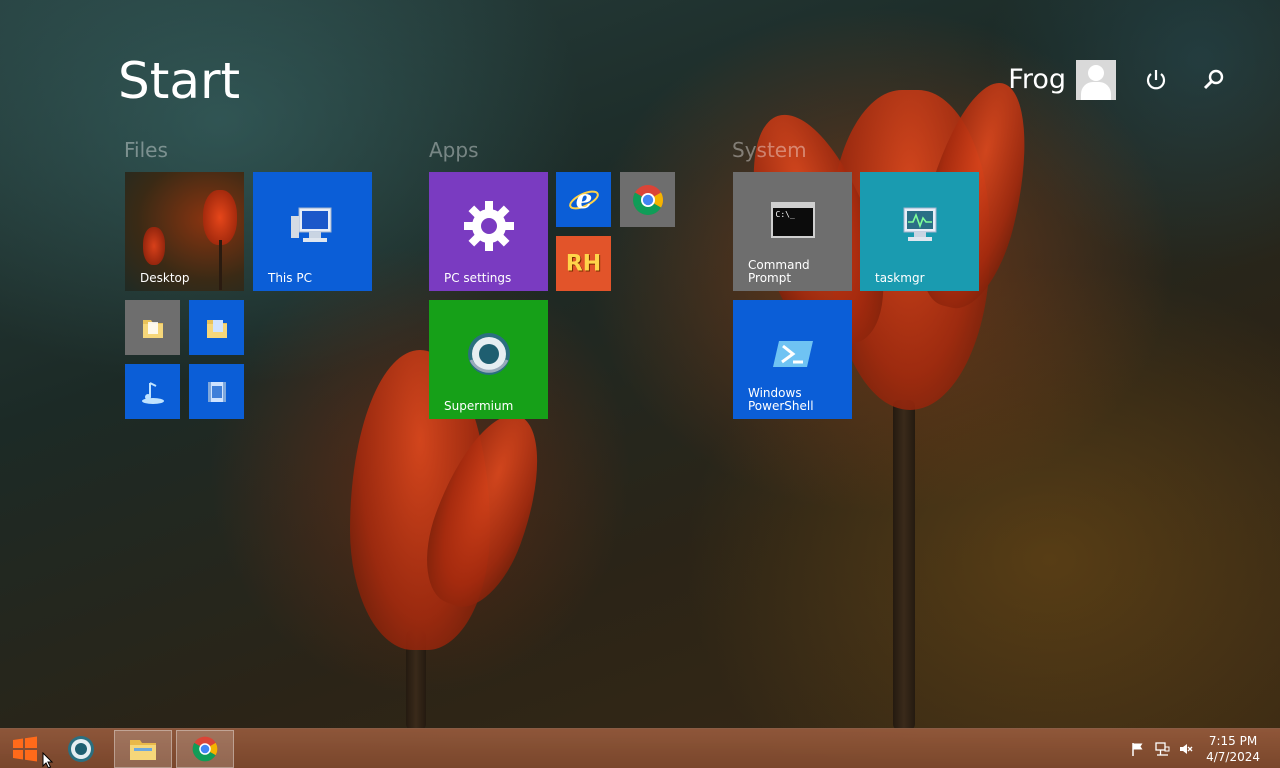  I want to click on user-avatar, so click(1096, 80).